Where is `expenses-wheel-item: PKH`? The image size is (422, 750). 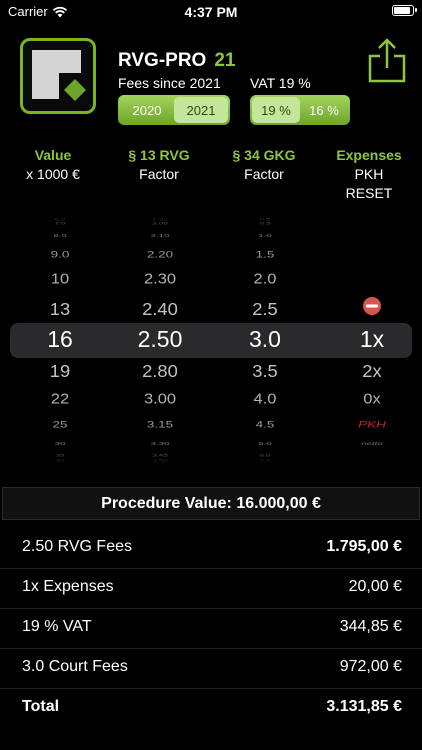
expenses-wheel-item: PKH is located at coordinates (372, 424).